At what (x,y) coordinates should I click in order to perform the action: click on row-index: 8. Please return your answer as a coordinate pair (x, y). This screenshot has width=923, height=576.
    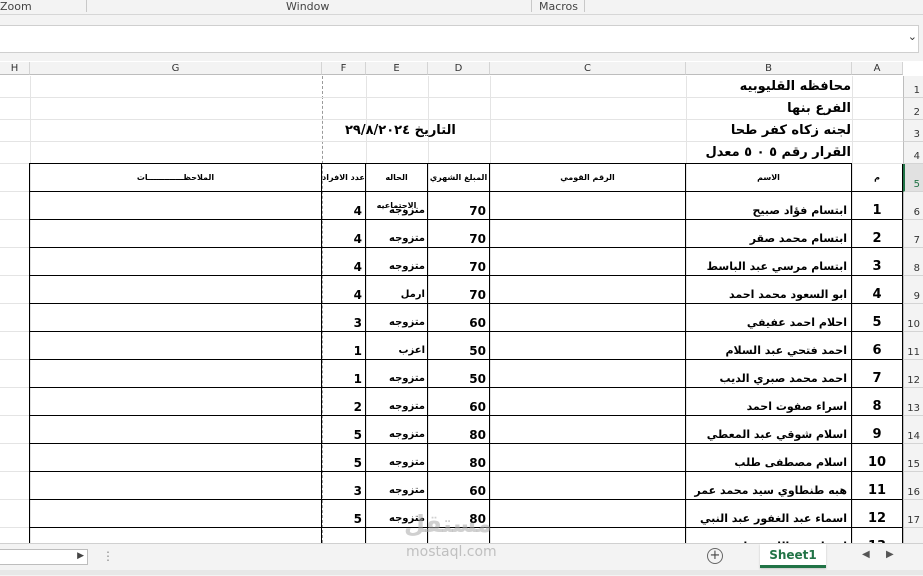
    Looking at the image, I should click on (877, 402).